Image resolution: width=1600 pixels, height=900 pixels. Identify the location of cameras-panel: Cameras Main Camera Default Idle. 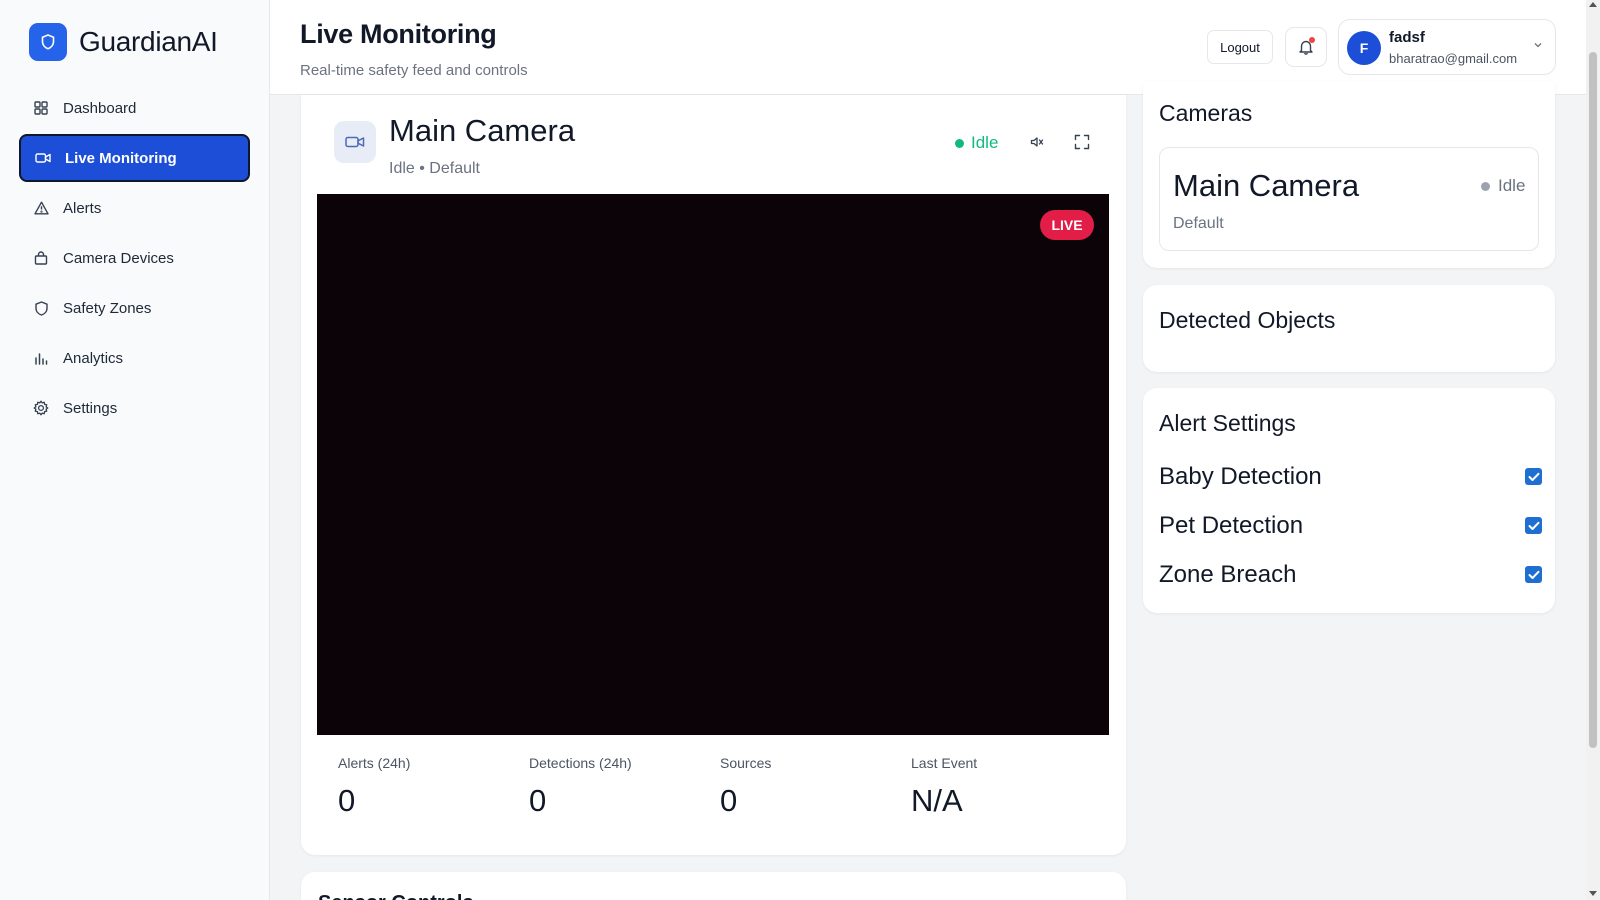
(1349, 175).